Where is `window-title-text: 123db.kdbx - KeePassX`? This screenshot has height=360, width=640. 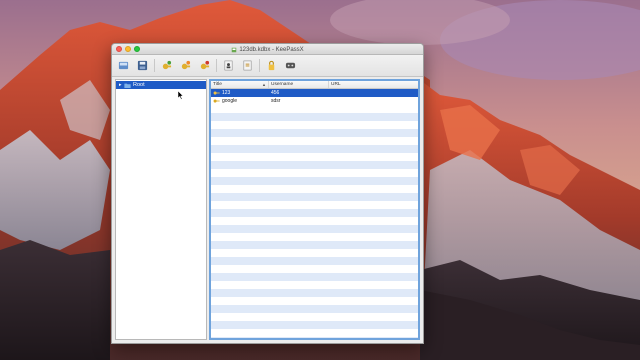
window-title-text: 123db.kdbx - KeePassX is located at coordinates (271, 49).